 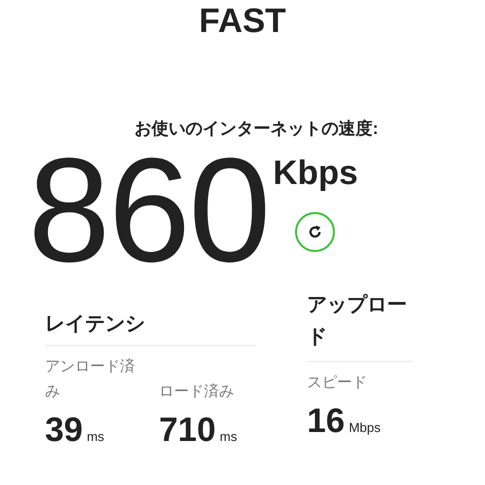 I want to click on metric-value: 39, so click(x=64, y=430).